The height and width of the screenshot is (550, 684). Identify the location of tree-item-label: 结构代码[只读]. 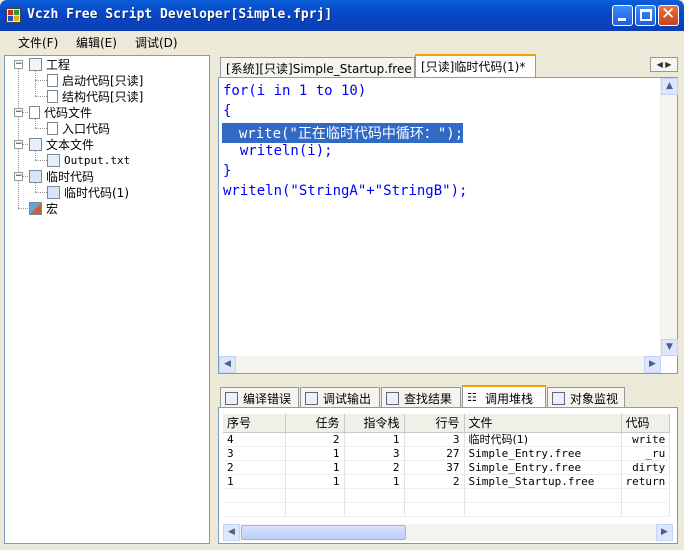
(103, 96).